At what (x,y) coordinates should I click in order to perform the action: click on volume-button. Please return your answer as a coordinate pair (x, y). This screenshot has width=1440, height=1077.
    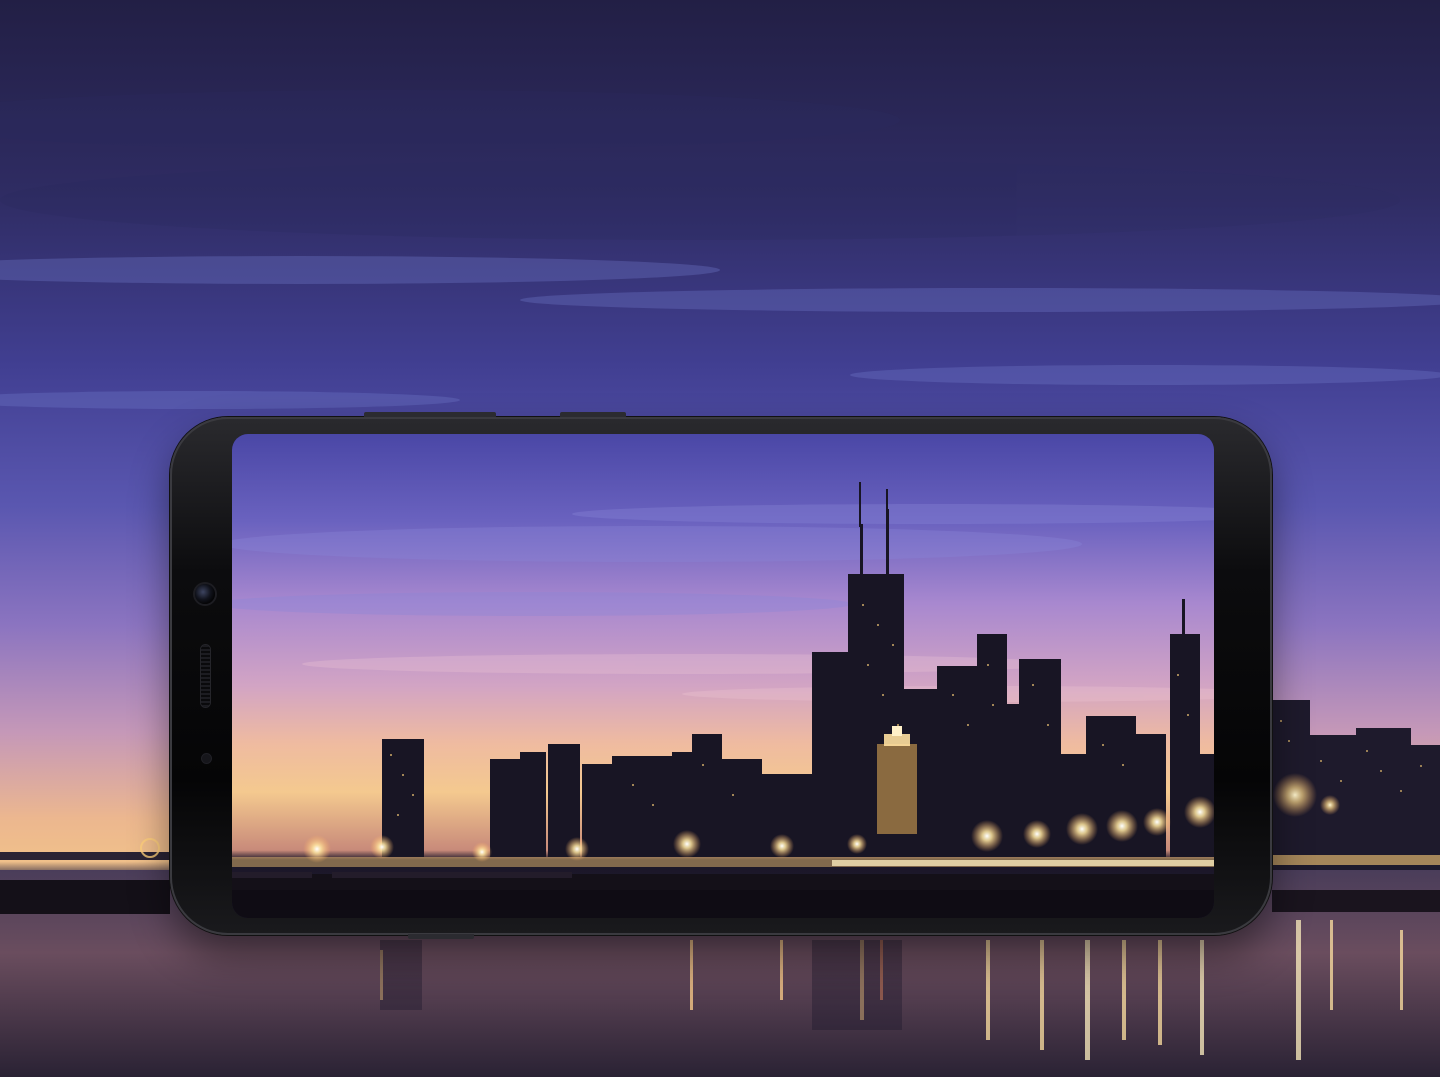
    Looking at the image, I should click on (430, 414).